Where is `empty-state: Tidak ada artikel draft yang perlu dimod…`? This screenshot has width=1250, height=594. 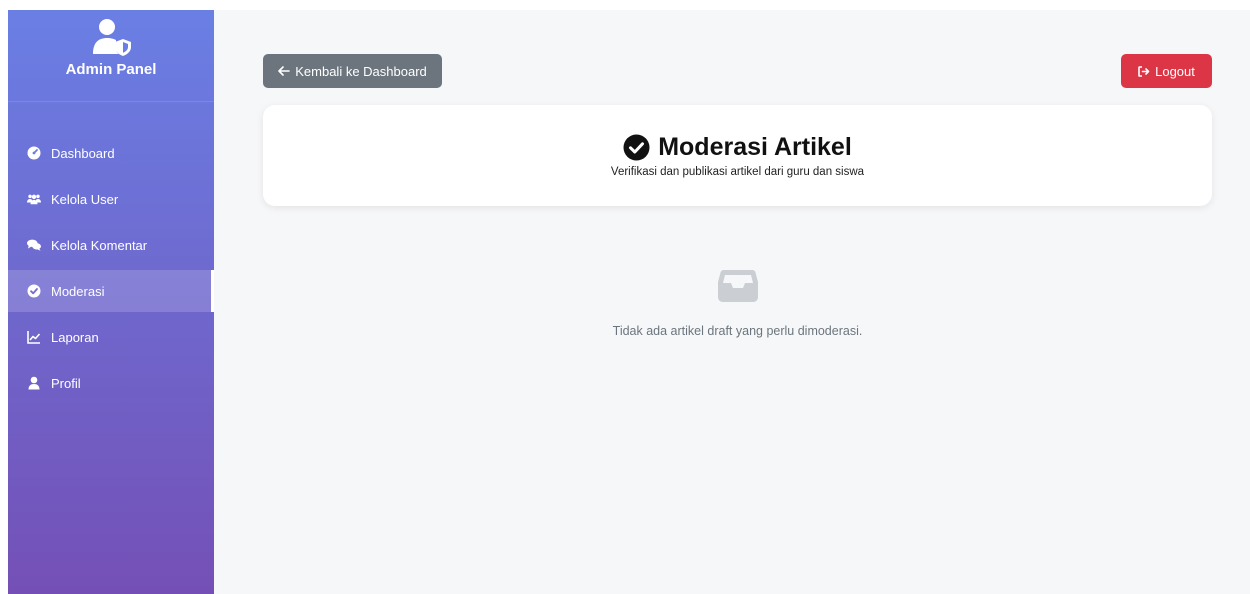 empty-state: Tidak ada artikel draft yang perlu dimod… is located at coordinates (737, 303).